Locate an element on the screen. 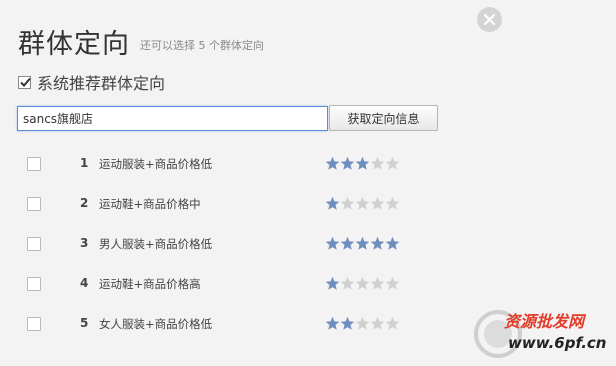  remaining-selection-hint: 还可以选择 5 个群体定向 is located at coordinates (202, 45).